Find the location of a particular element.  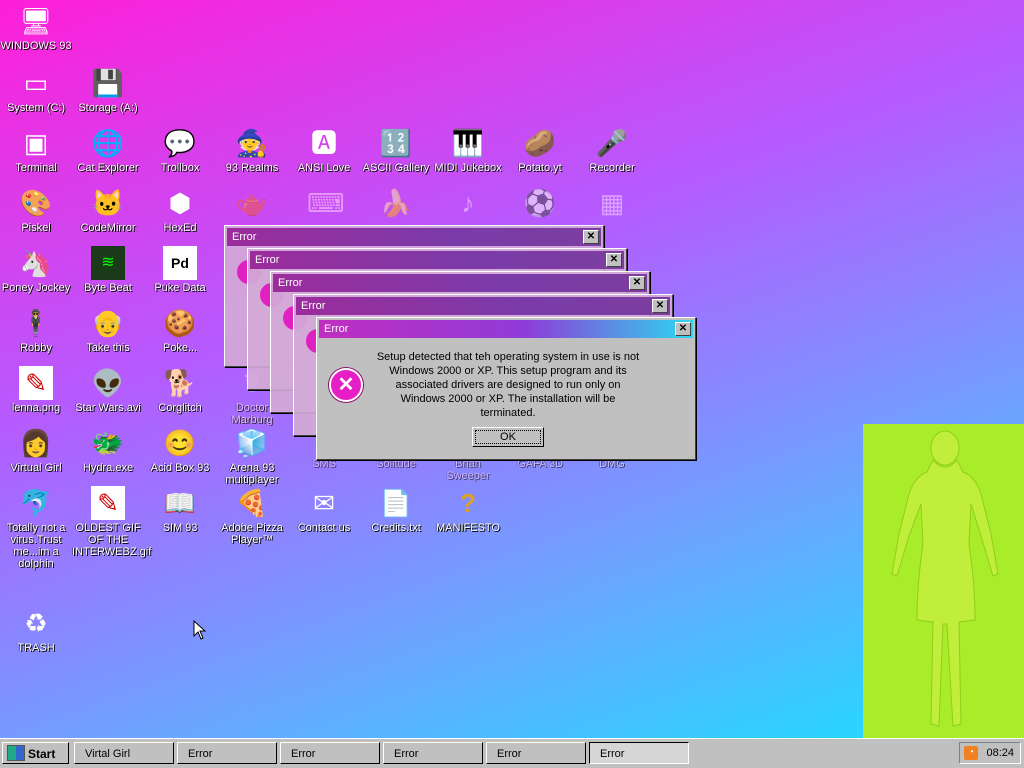

desktop-icon-cat-explorer: 🌐 Cat Explorer is located at coordinates (108, 150).